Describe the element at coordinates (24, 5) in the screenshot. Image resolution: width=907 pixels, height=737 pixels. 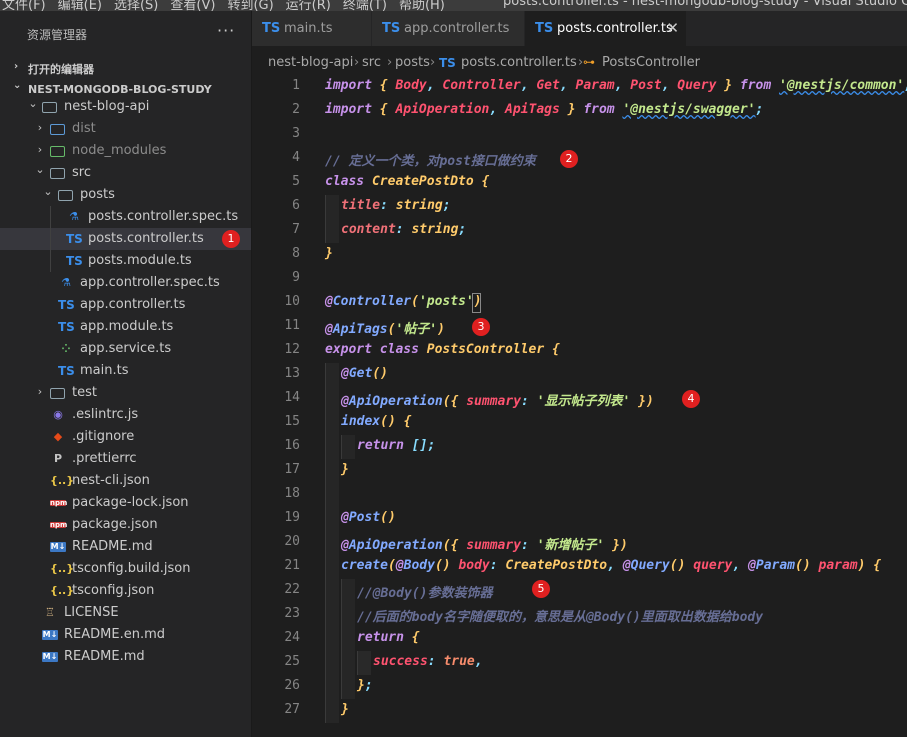
I see `menu-file: 文件(F)` at that location.